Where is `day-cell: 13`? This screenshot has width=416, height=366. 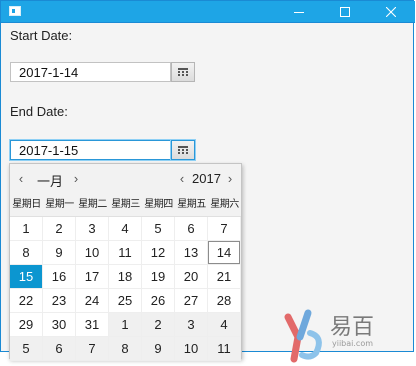 day-cell: 13 is located at coordinates (191, 253).